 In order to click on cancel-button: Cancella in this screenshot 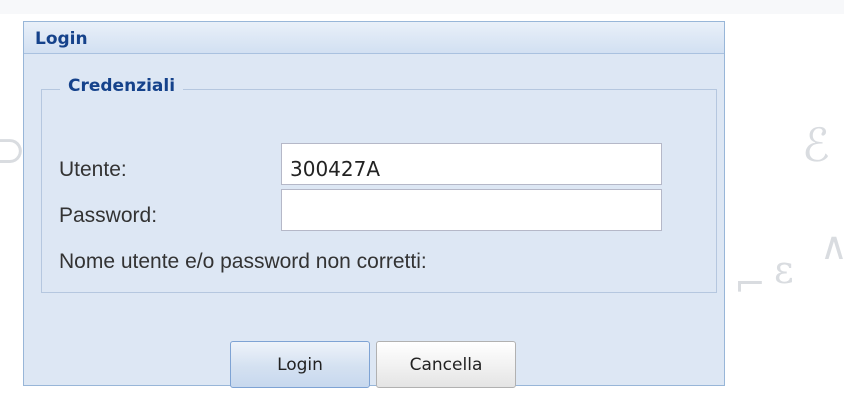, I will do `click(446, 364)`.